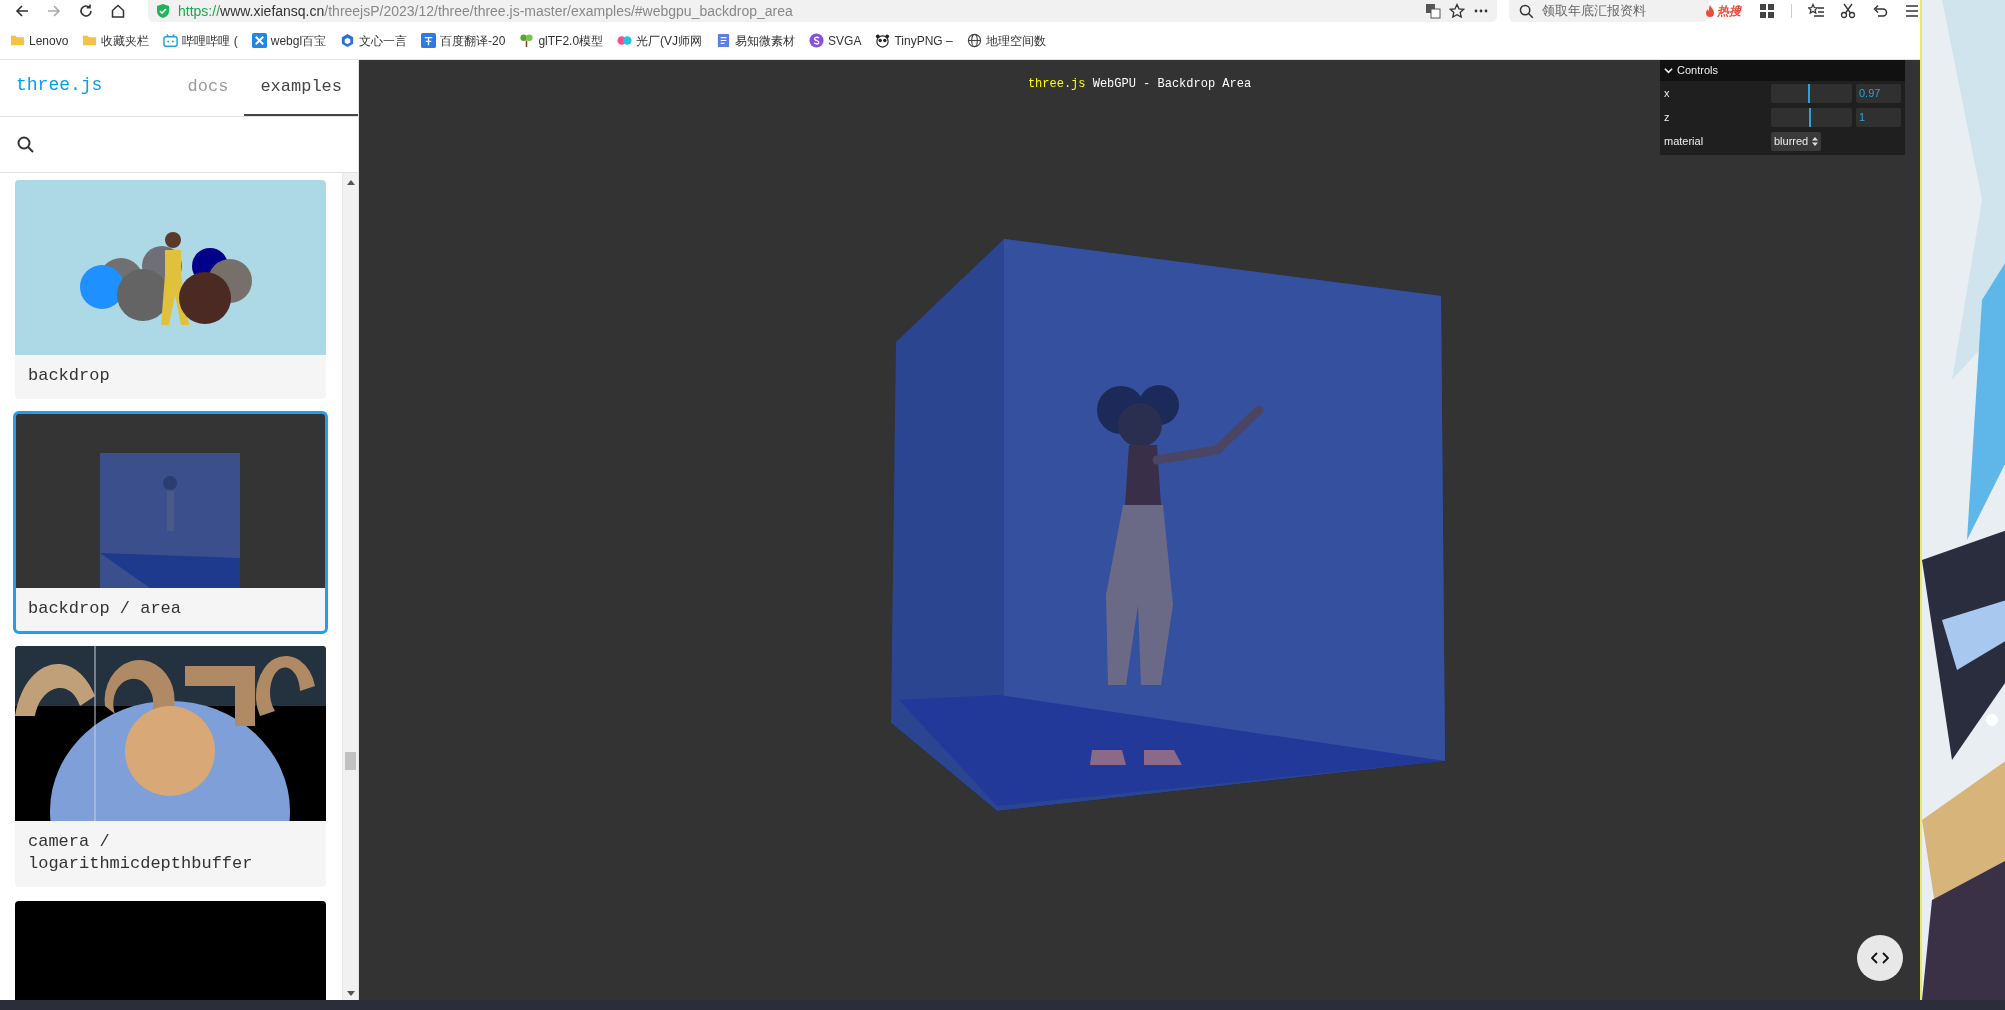  I want to click on control-label: z, so click(1667, 117).